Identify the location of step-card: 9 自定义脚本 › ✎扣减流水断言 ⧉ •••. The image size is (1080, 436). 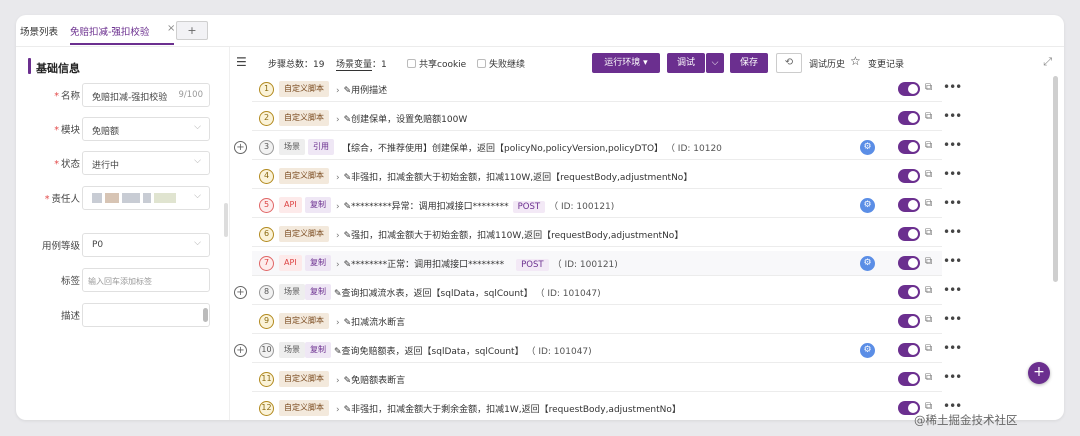
(607, 321).